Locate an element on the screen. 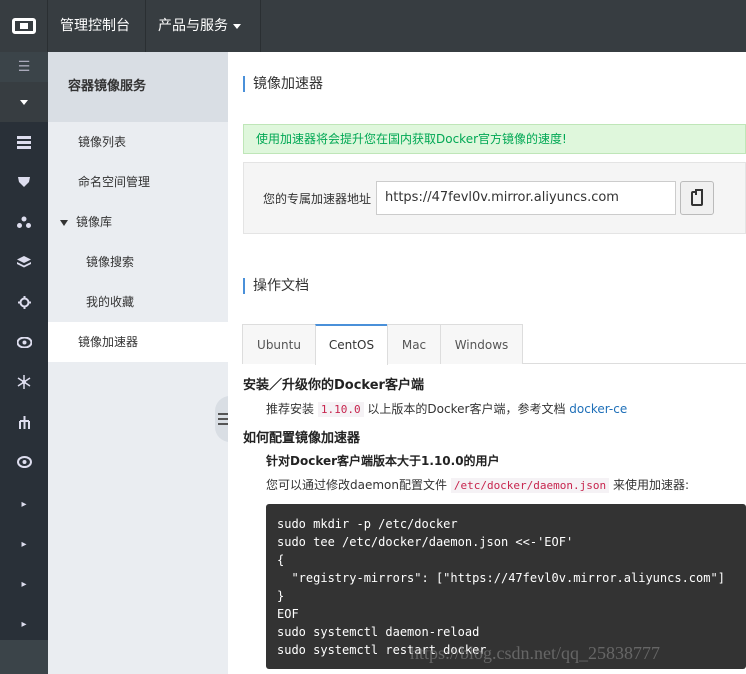 This screenshot has width=746, height=674. sidebar-item-accelerator: 镜像加速器 is located at coordinates (138, 342).